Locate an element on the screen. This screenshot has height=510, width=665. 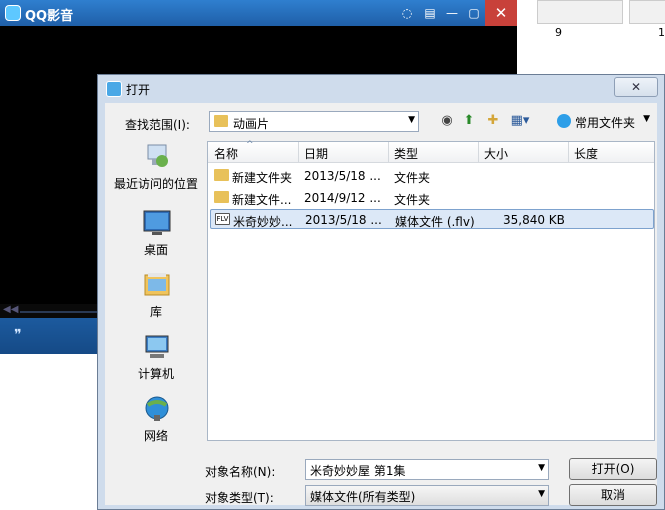
back-icon: ◉ is located at coordinates (447, 121).